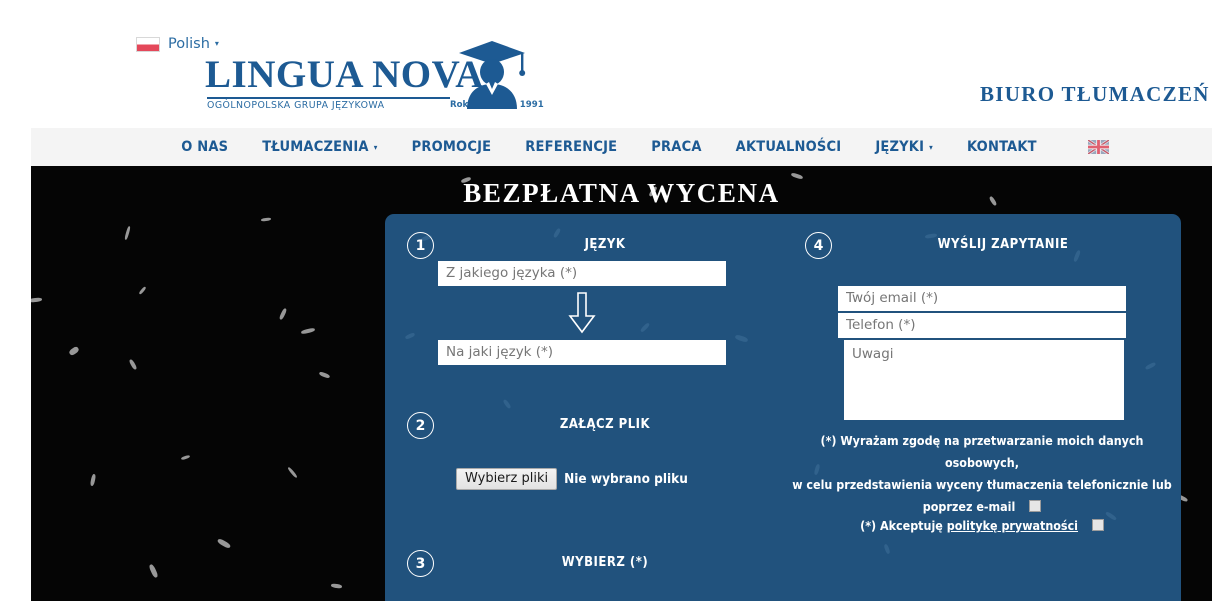  What do you see at coordinates (1003, 244) in the screenshot?
I see `step-4-title: WYŚLIJ ZAPYTANIE` at bounding box center [1003, 244].